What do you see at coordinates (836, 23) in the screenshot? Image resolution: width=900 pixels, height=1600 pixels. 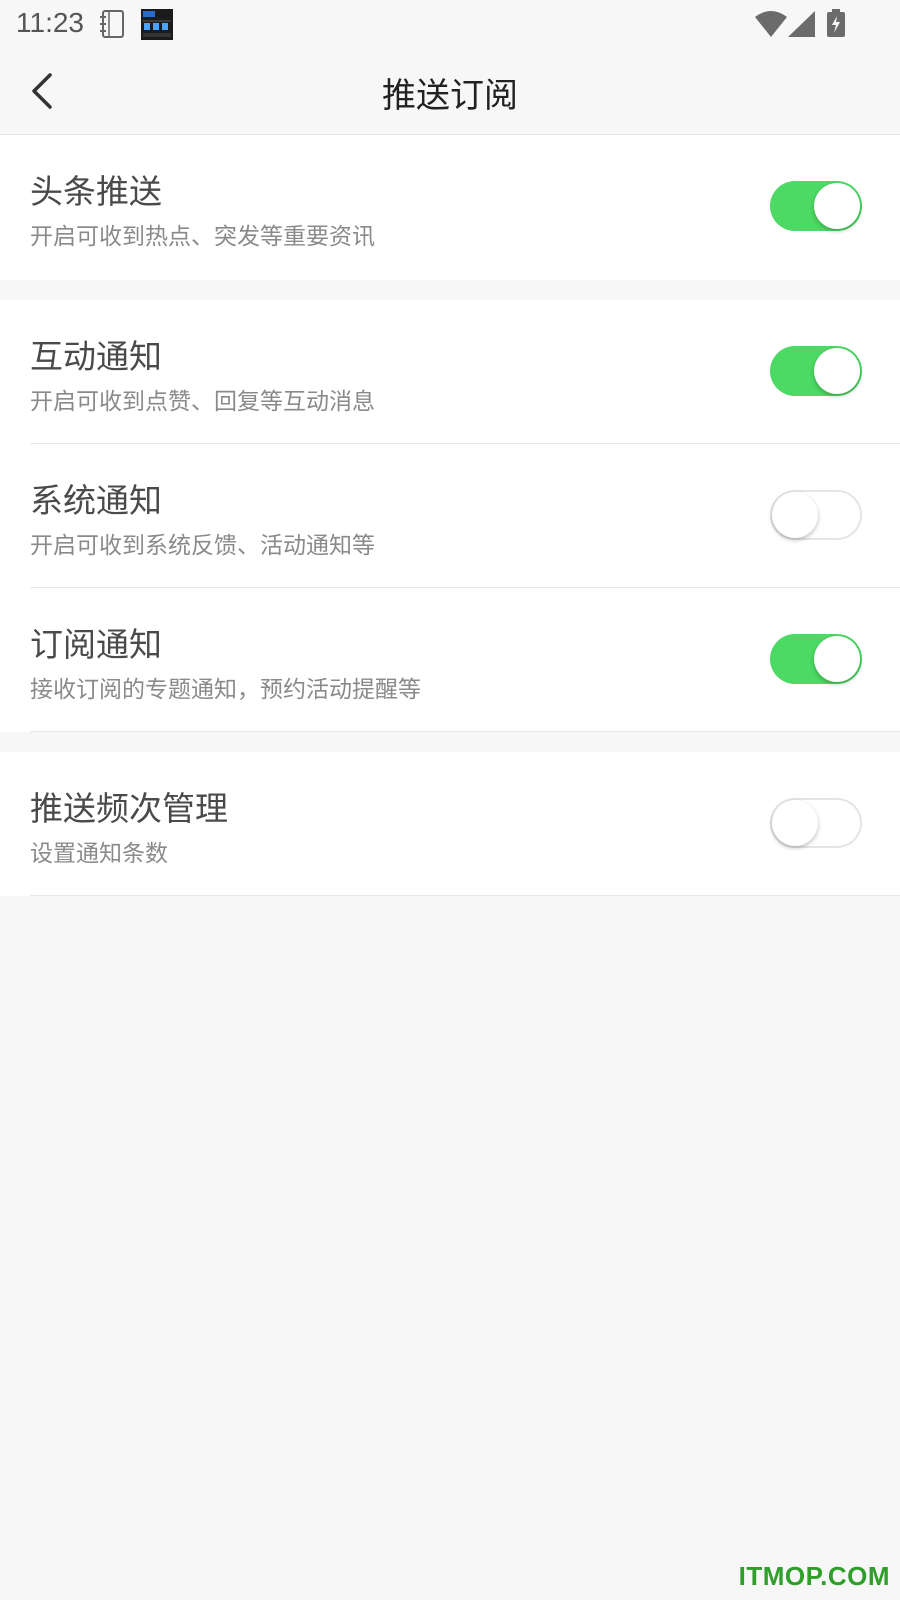 I see `battery-charging-icon` at bounding box center [836, 23].